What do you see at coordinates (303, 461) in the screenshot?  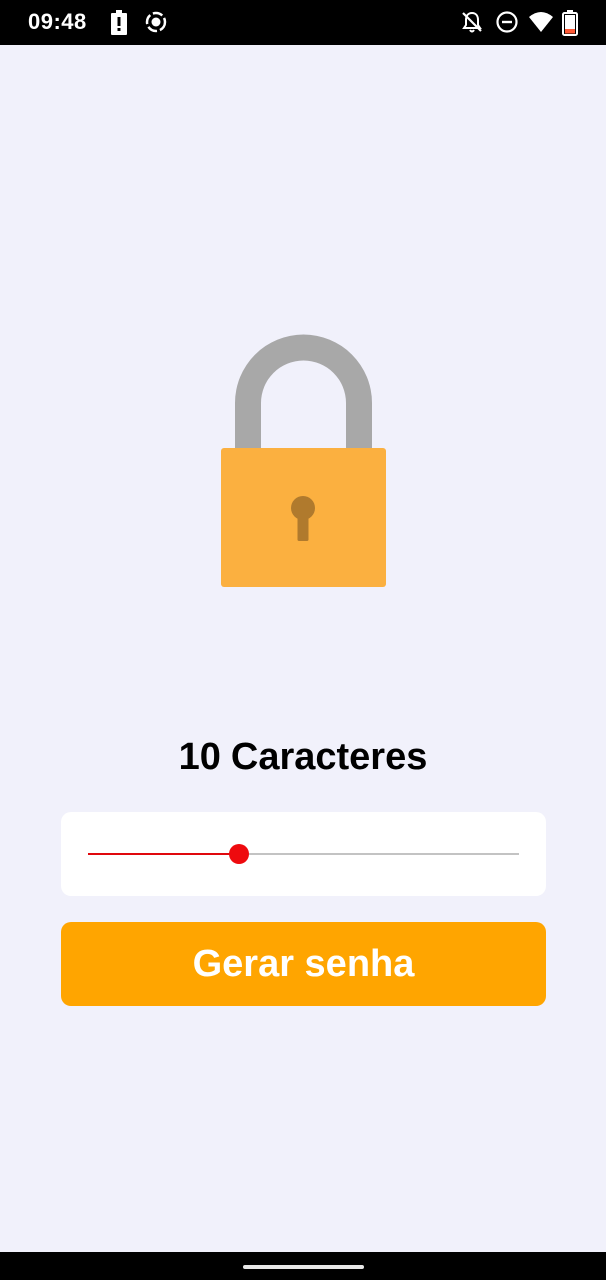 I see `padlock-icon` at bounding box center [303, 461].